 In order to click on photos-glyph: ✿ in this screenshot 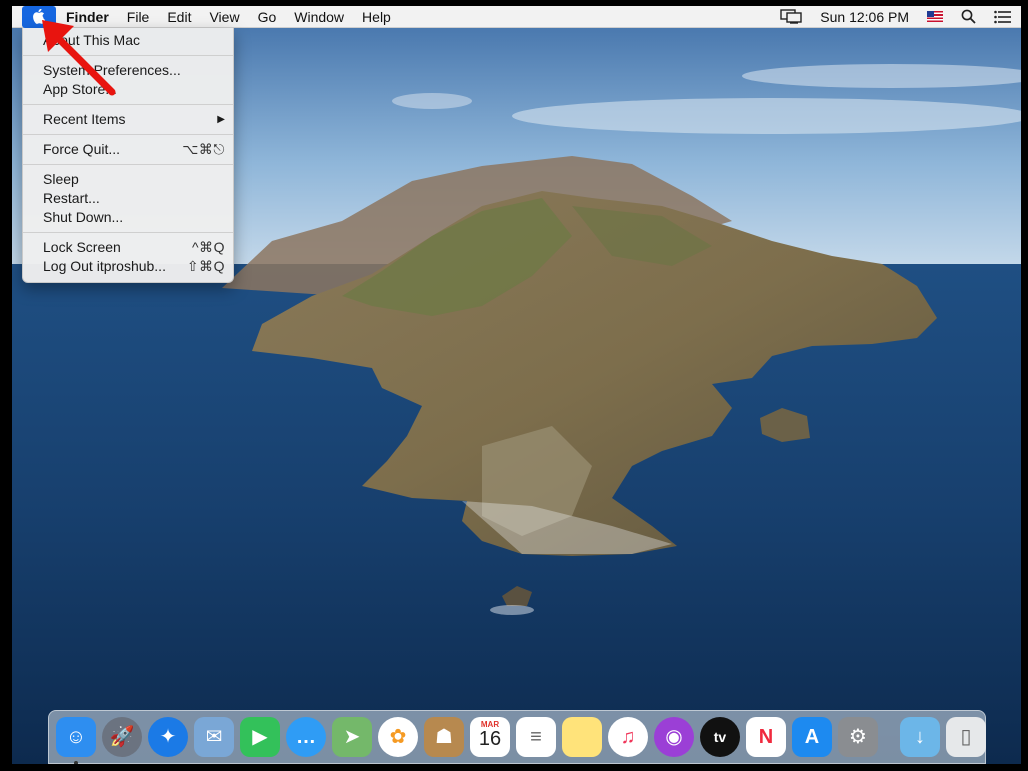, I will do `click(398, 737)`.